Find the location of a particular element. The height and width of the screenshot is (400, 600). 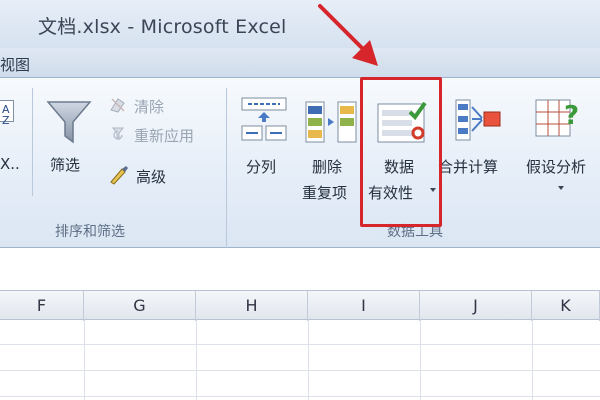

text-to-columns-label: 分列 is located at coordinates (261, 166).